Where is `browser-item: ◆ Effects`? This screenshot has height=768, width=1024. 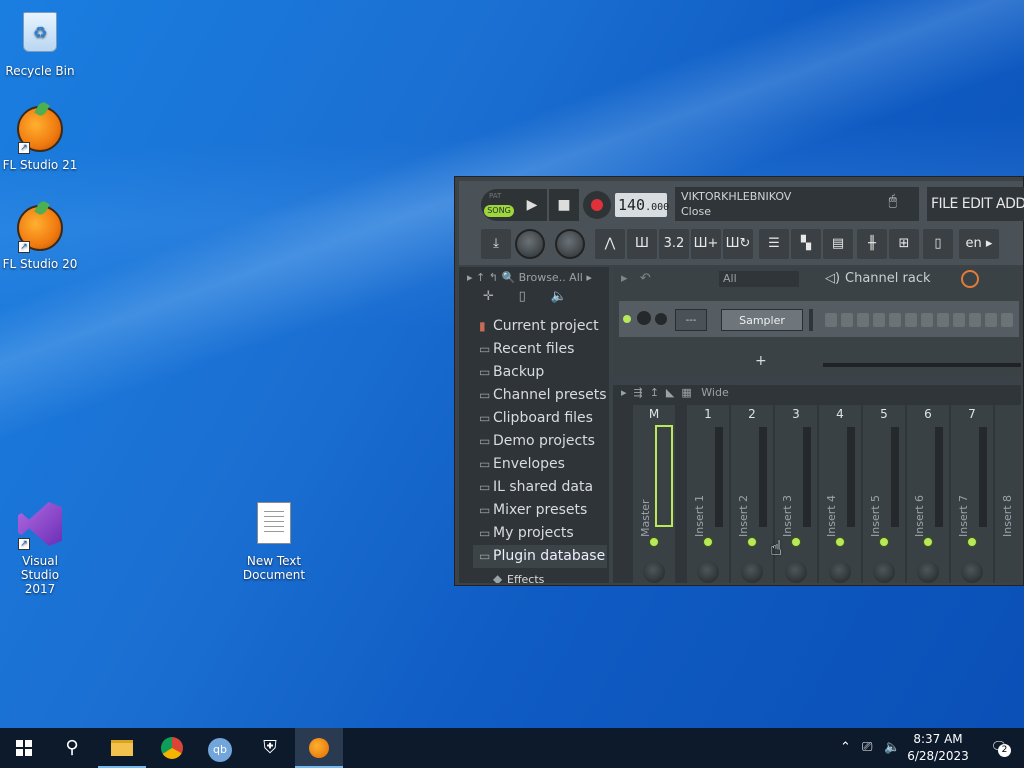
browser-item: ◆ Effects is located at coordinates (540, 575).